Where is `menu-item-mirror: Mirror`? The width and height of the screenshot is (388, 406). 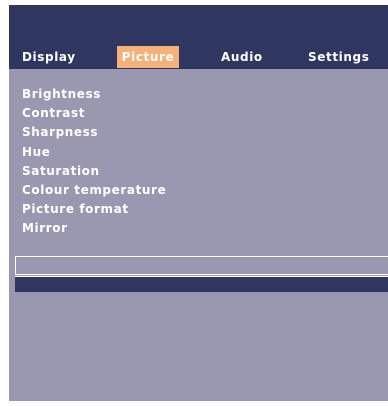 menu-item-mirror: Mirror is located at coordinates (94, 228).